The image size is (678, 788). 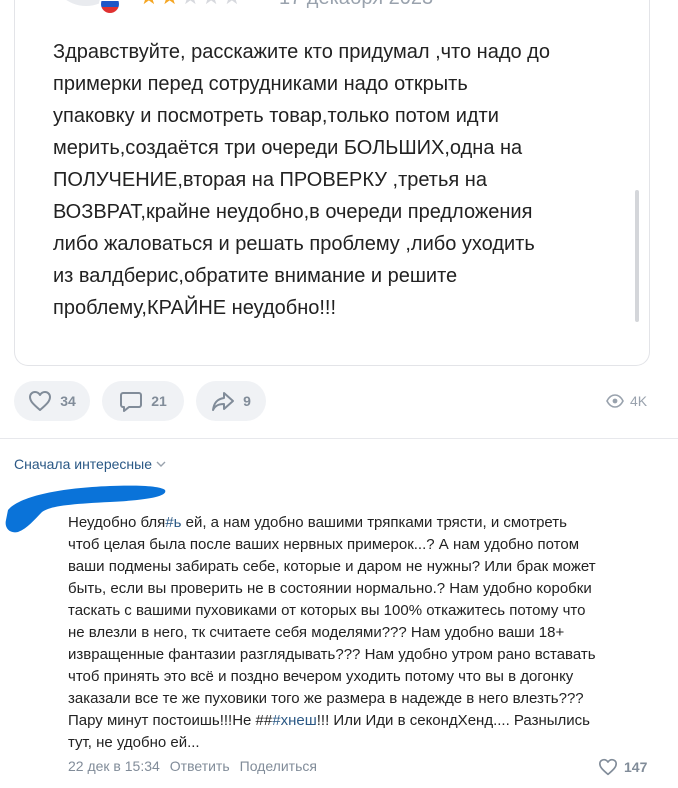 What do you see at coordinates (161, 464) in the screenshot?
I see `chevron-down-icon` at bounding box center [161, 464].